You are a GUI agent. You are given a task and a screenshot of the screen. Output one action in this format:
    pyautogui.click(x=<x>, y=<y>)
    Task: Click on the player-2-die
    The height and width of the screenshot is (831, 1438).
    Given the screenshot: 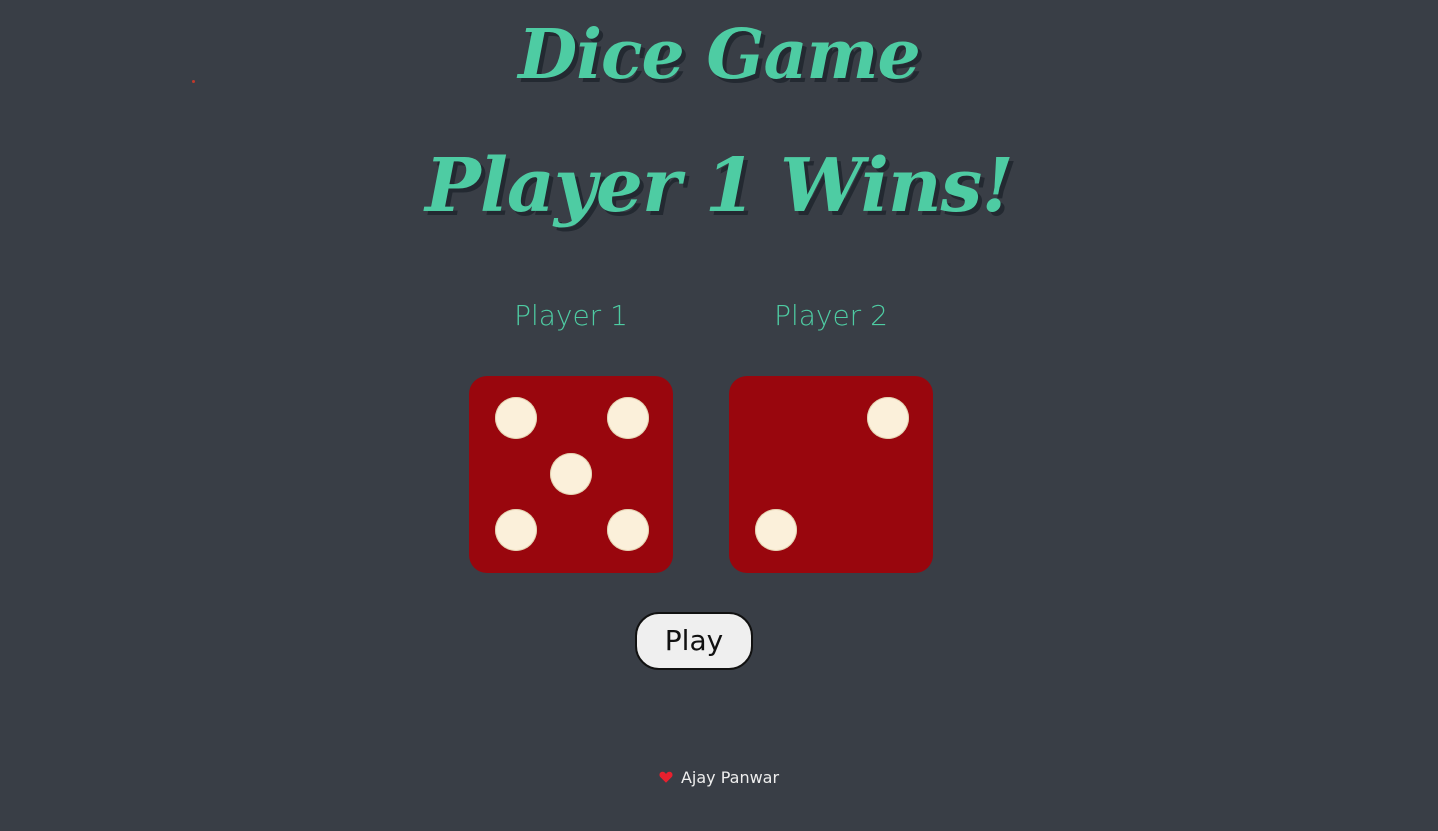 What is the action you would take?
    pyautogui.click(x=831, y=474)
    